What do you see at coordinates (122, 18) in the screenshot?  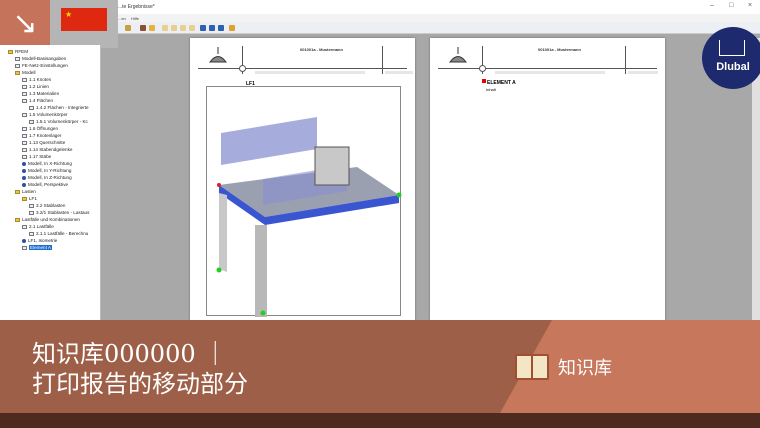 I see `menu-item: ...en` at bounding box center [122, 18].